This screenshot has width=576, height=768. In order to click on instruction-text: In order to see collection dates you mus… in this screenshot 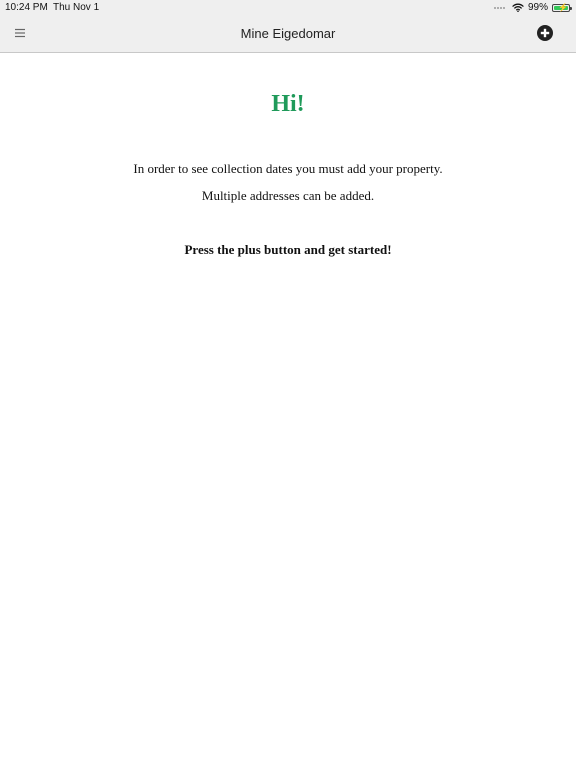, I will do `click(288, 168)`.